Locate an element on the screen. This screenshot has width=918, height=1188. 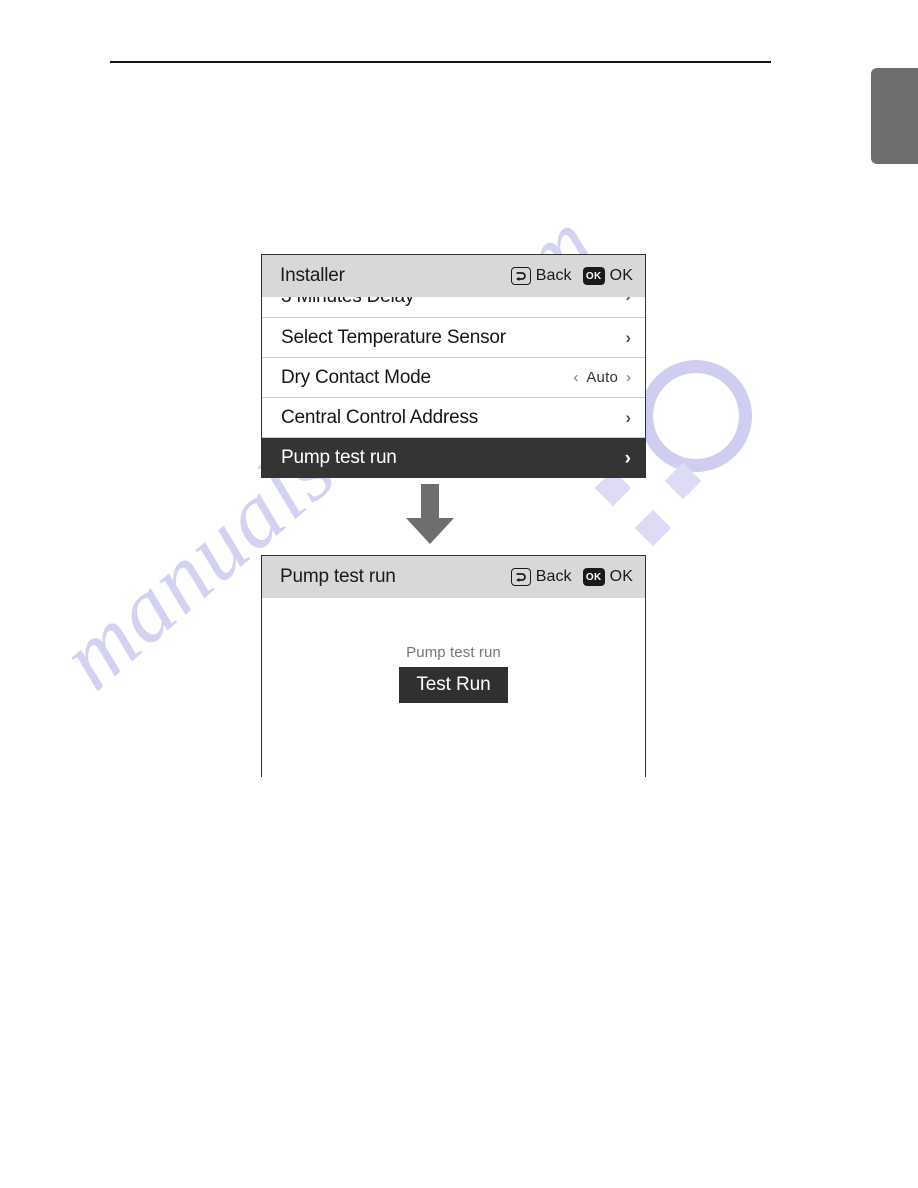
dry-contact-mode-stepper: ‹ Auto › is located at coordinates (602, 377).